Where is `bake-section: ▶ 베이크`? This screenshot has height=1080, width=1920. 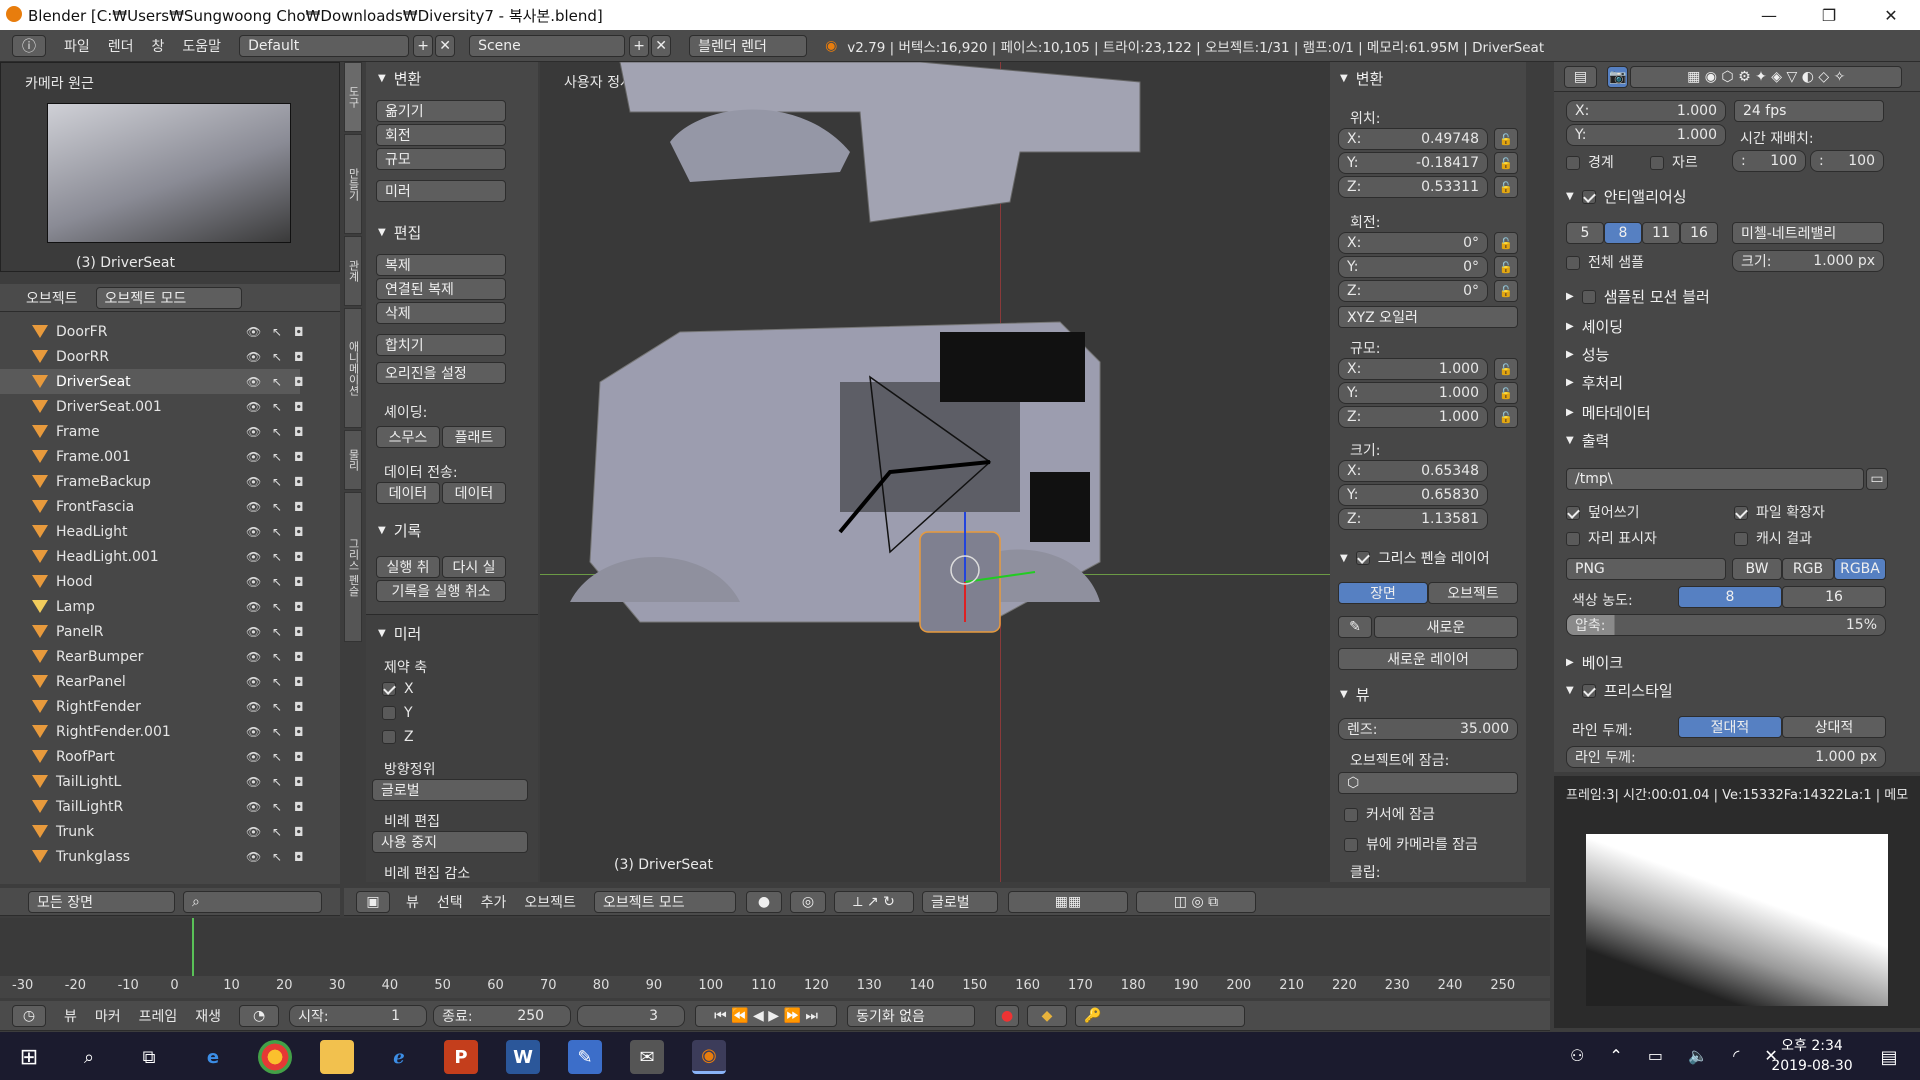
bake-section: ▶ 베이크 is located at coordinates (1594, 662).